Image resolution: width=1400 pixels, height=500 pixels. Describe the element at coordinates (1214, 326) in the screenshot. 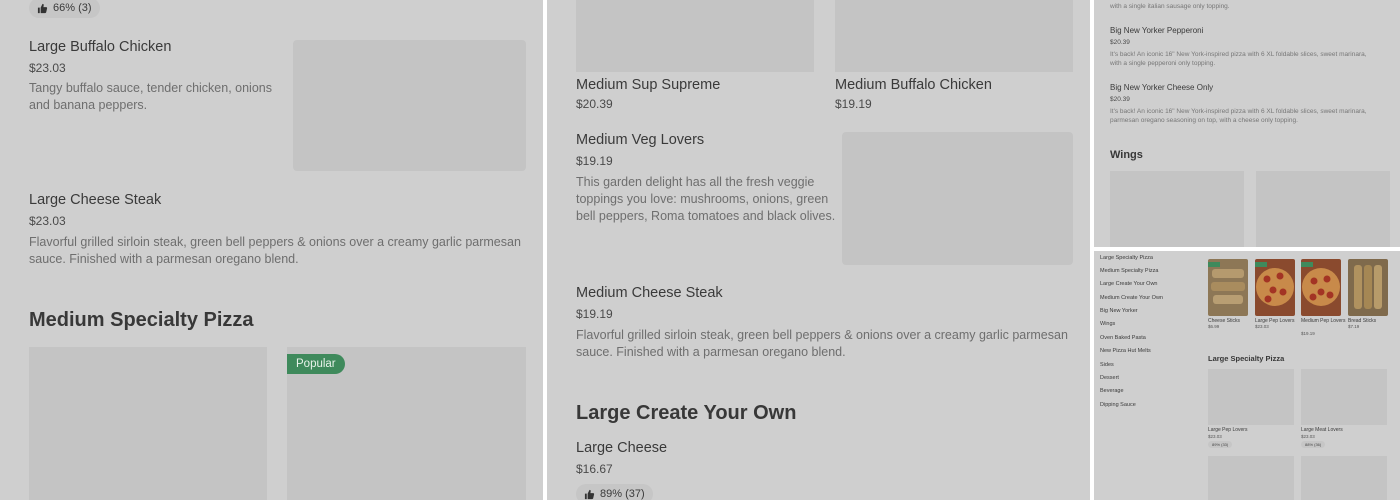

I see `card-price: $6.99` at that location.